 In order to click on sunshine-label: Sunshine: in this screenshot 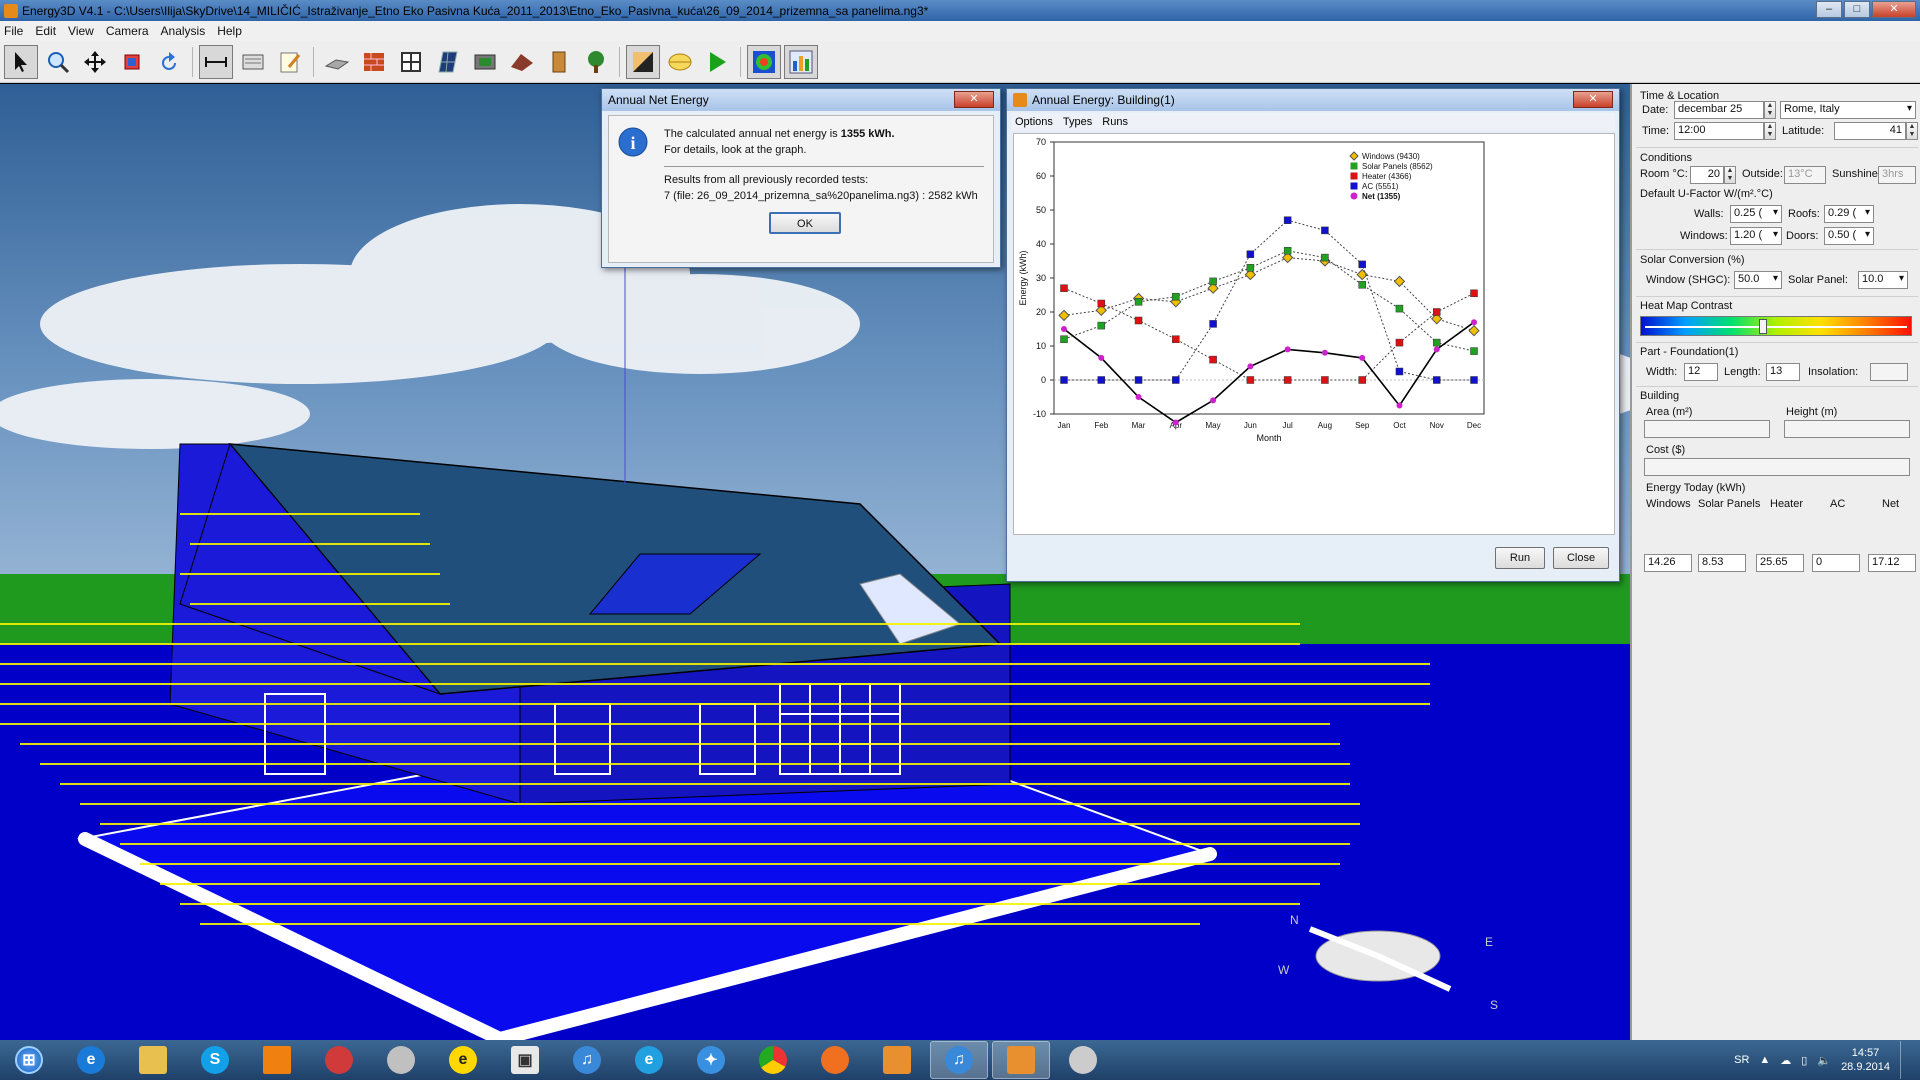, I will do `click(1856, 174)`.